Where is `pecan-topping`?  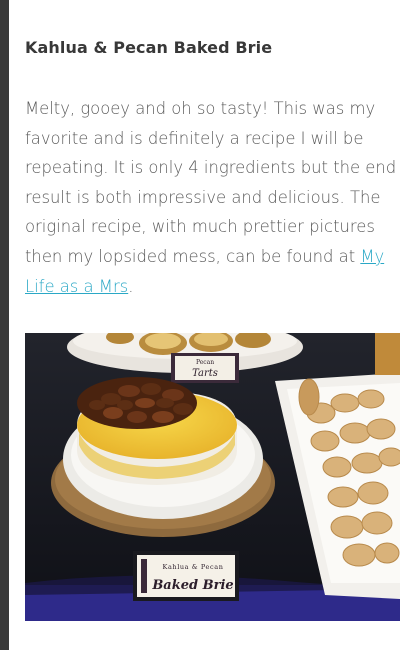
pecan-topping is located at coordinates (137, 403).